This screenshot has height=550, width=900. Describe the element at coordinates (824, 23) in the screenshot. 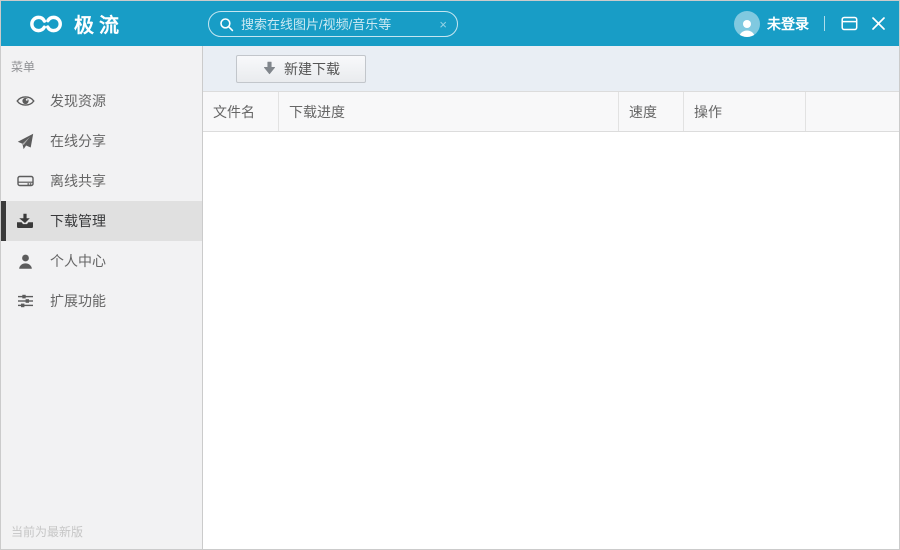

I see `window-controls-divider` at that location.